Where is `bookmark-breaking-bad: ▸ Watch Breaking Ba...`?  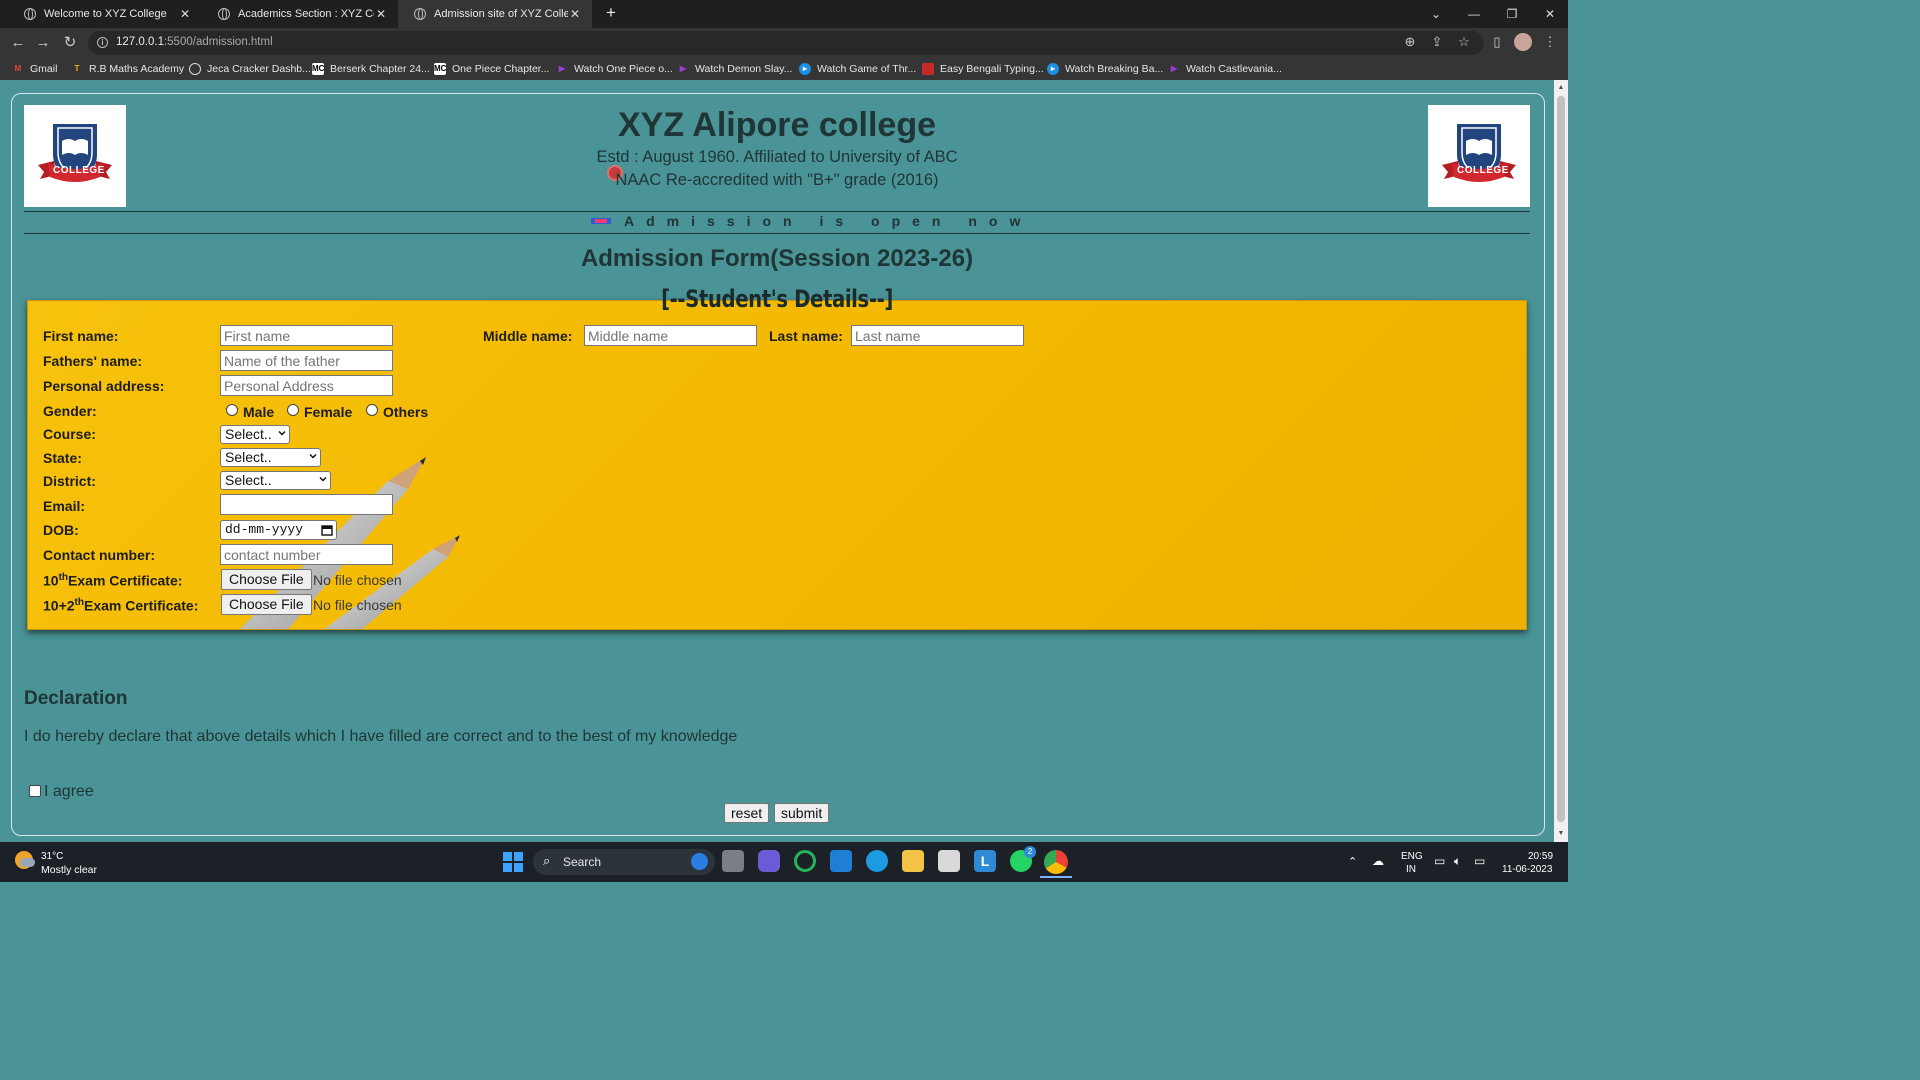 bookmark-breaking-bad: ▸ Watch Breaking Ba... is located at coordinates (1105, 69).